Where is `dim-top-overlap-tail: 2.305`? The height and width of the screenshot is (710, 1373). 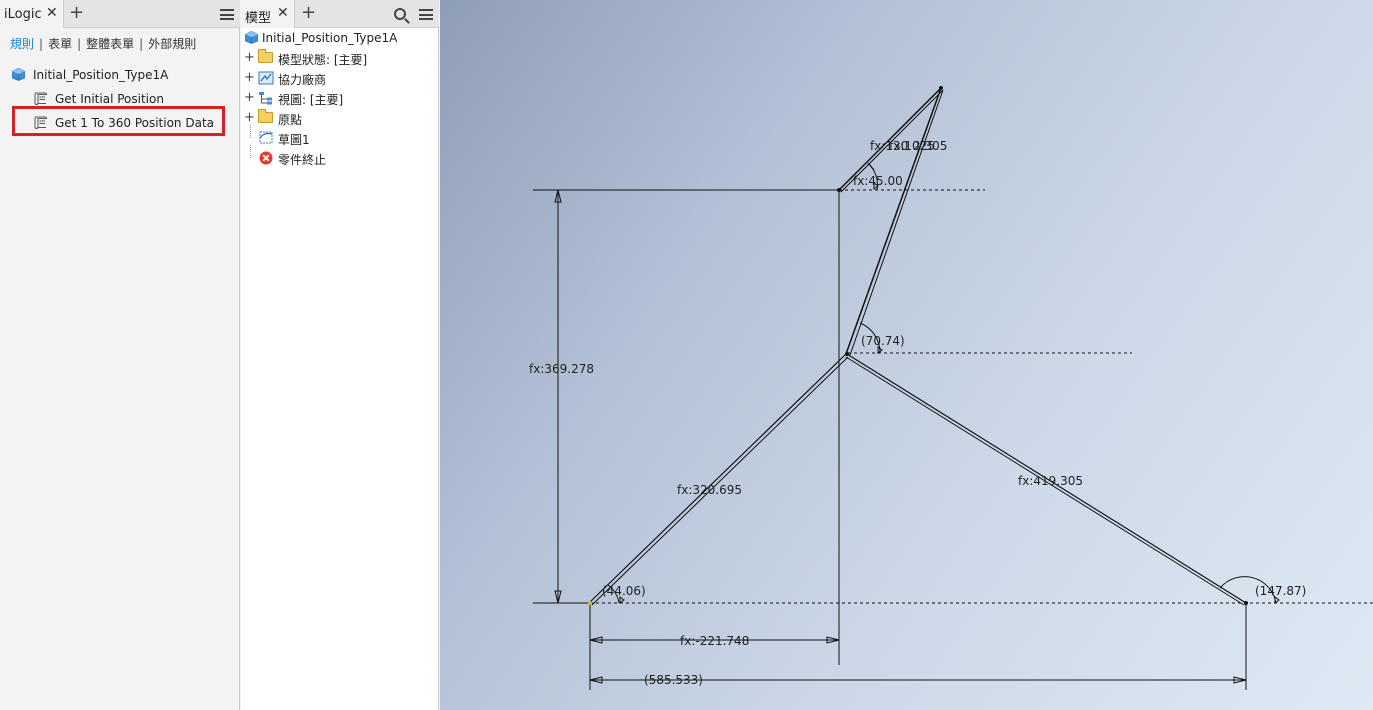 dim-top-overlap-tail: 2.305 is located at coordinates (930, 146).